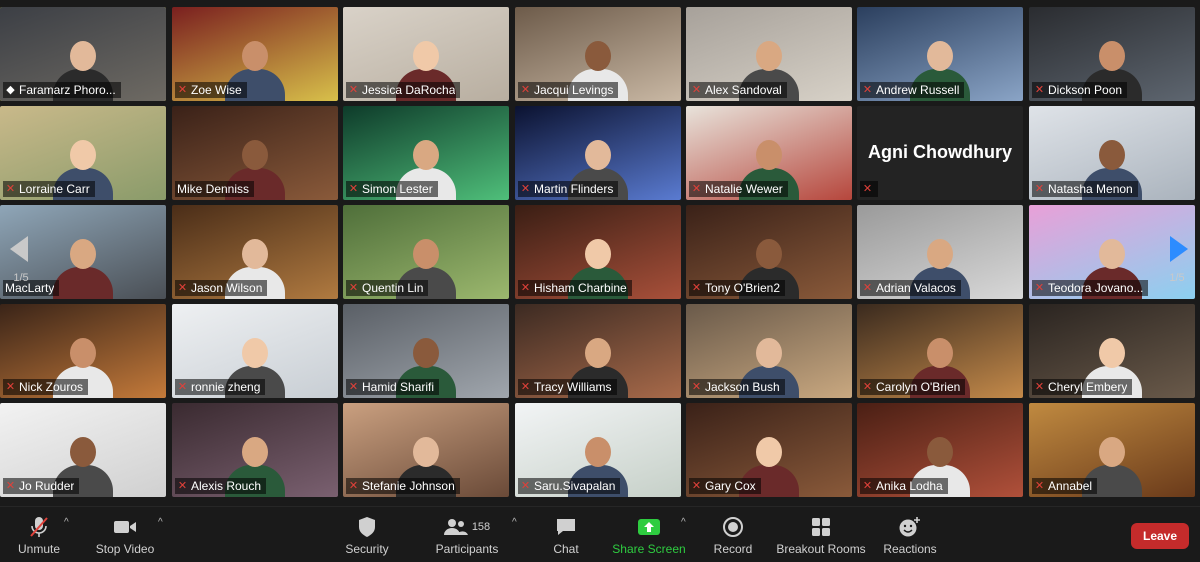 The width and height of the screenshot is (1200, 562). Describe the element at coordinates (940, 153) in the screenshot. I see `participant-tile: Agni Chowdhury ✕` at that location.